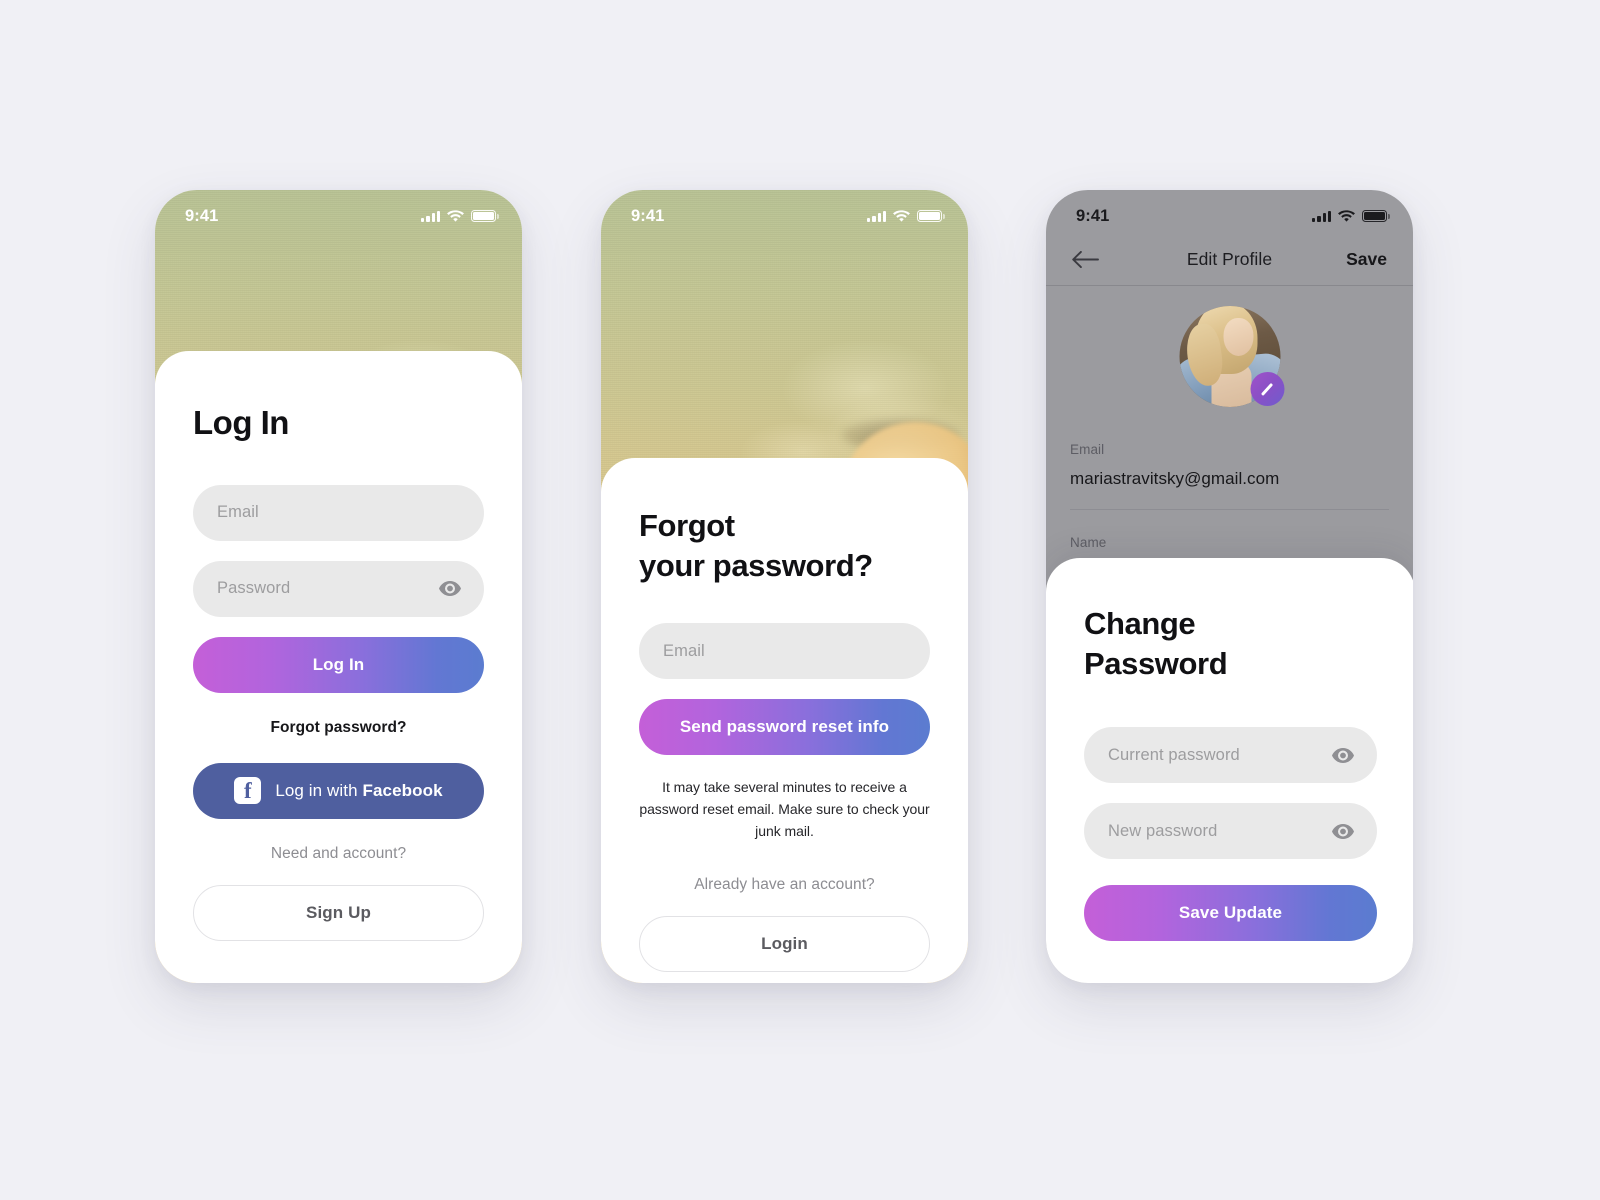 The height and width of the screenshot is (1200, 1600). Describe the element at coordinates (402, 790) in the screenshot. I see `facebook-label-brand: Facebook` at that location.